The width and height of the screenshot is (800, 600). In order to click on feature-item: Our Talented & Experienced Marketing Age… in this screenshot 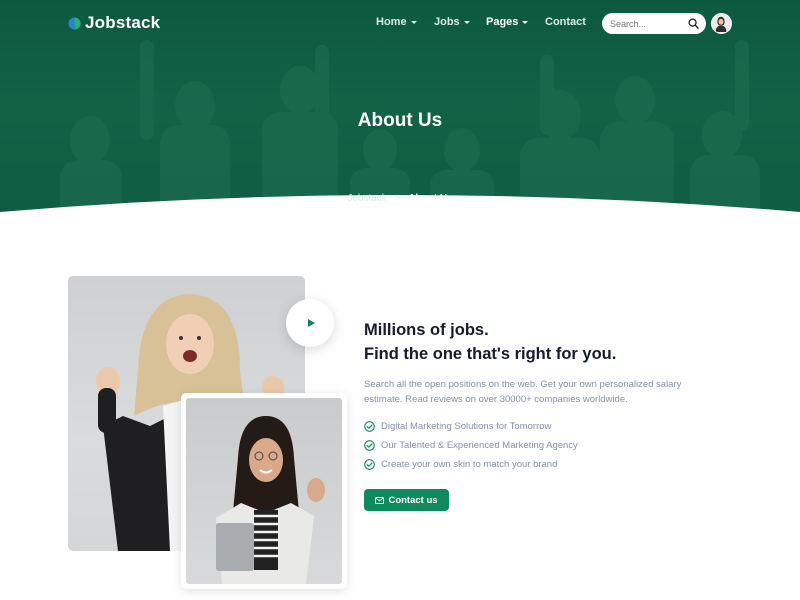, I will do `click(471, 445)`.